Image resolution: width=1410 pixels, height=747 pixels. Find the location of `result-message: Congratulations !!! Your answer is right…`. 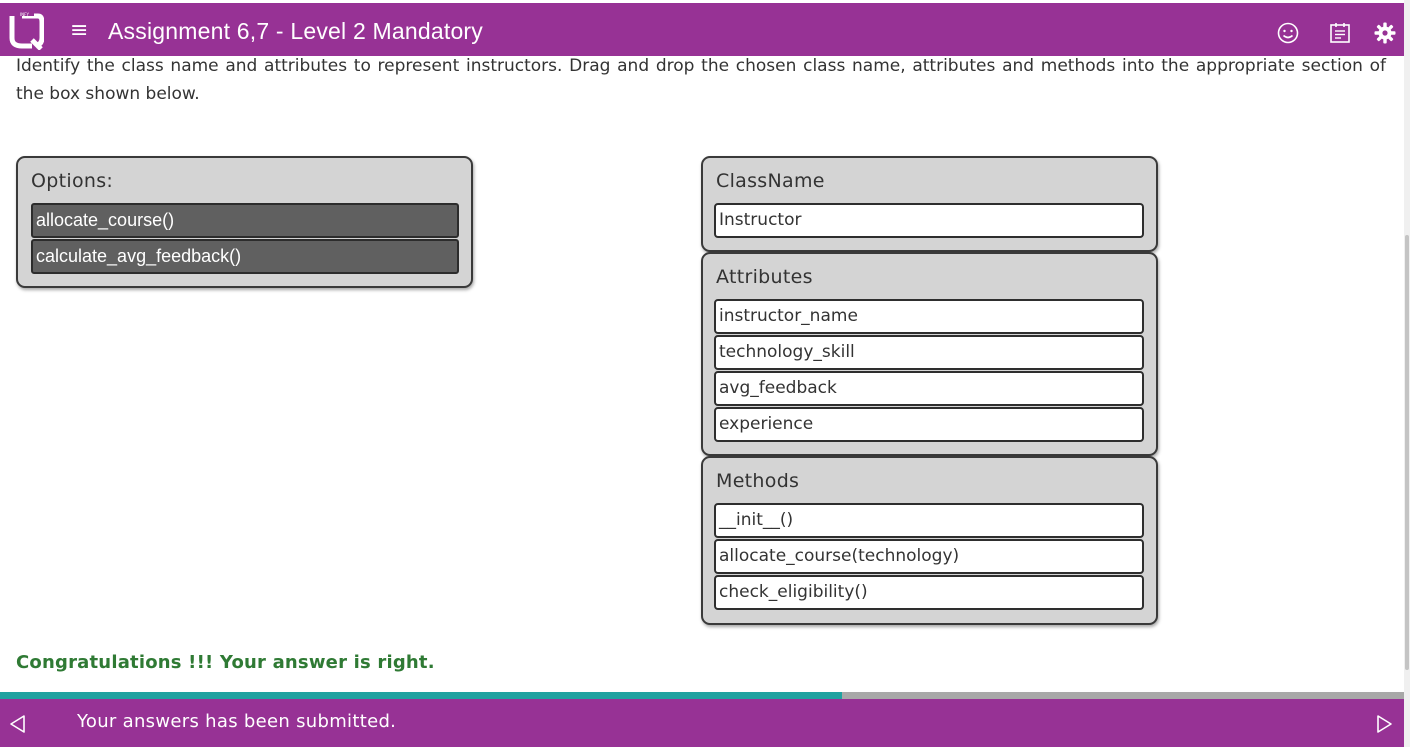

result-message: Congratulations !!! Your answer is right… is located at coordinates (225, 662).